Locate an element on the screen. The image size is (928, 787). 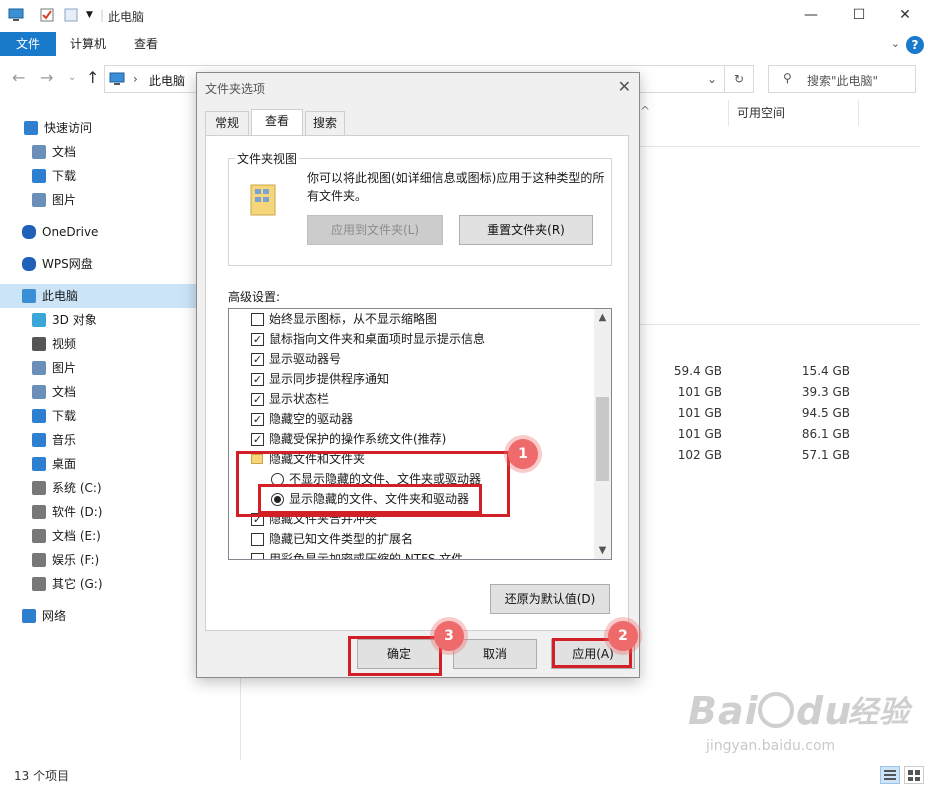
column-header-free-space: 可用空间 is located at coordinates (761, 112).